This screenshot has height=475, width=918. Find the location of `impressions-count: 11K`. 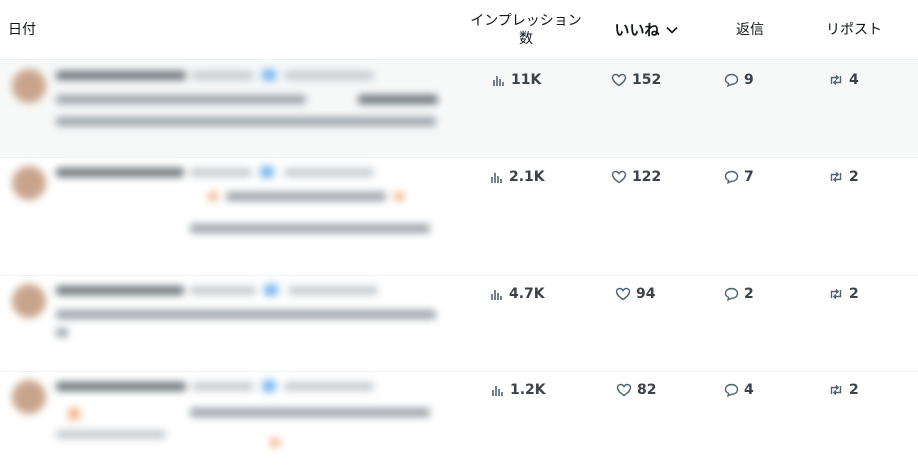

impressions-count: 11K is located at coordinates (516, 80).